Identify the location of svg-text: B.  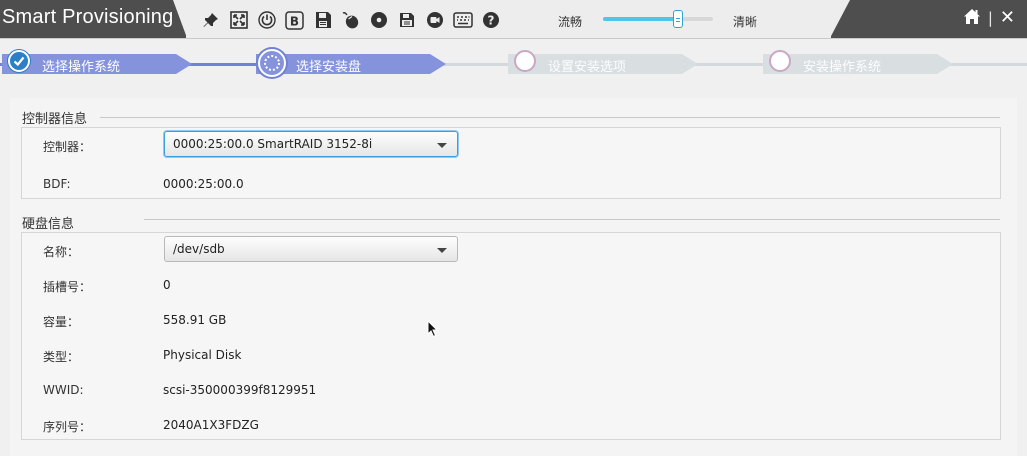
(294, 21).